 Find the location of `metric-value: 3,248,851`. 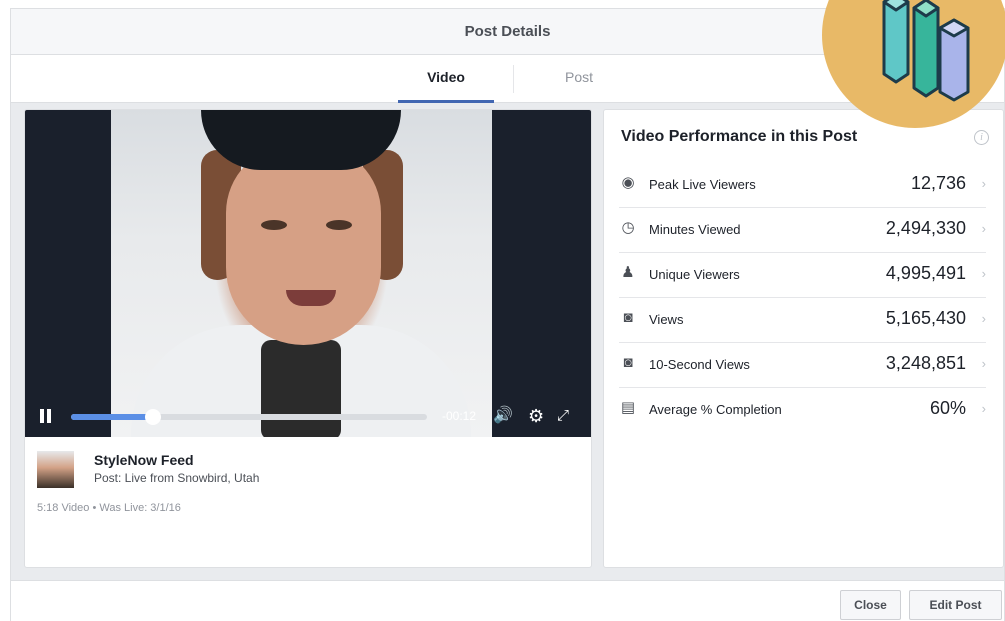

metric-value: 3,248,851 is located at coordinates (925, 363).